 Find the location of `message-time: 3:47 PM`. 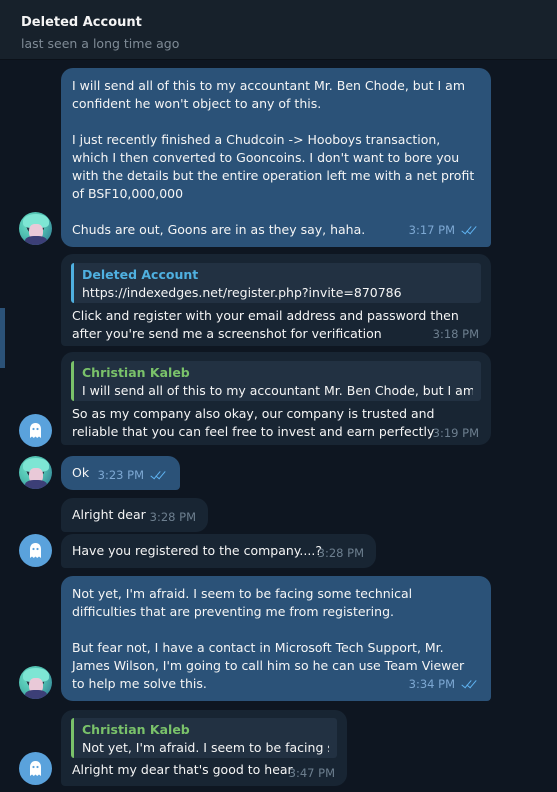

message-time: 3:47 PM is located at coordinates (311, 773).